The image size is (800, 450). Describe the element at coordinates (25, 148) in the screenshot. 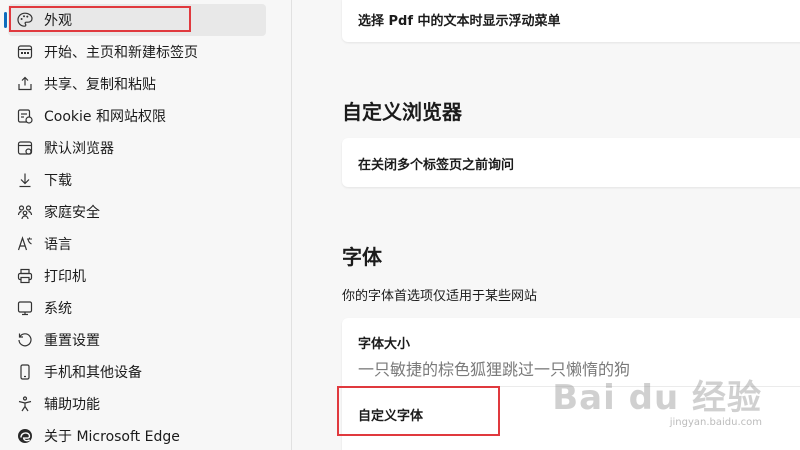

I see `browser-icon` at that location.